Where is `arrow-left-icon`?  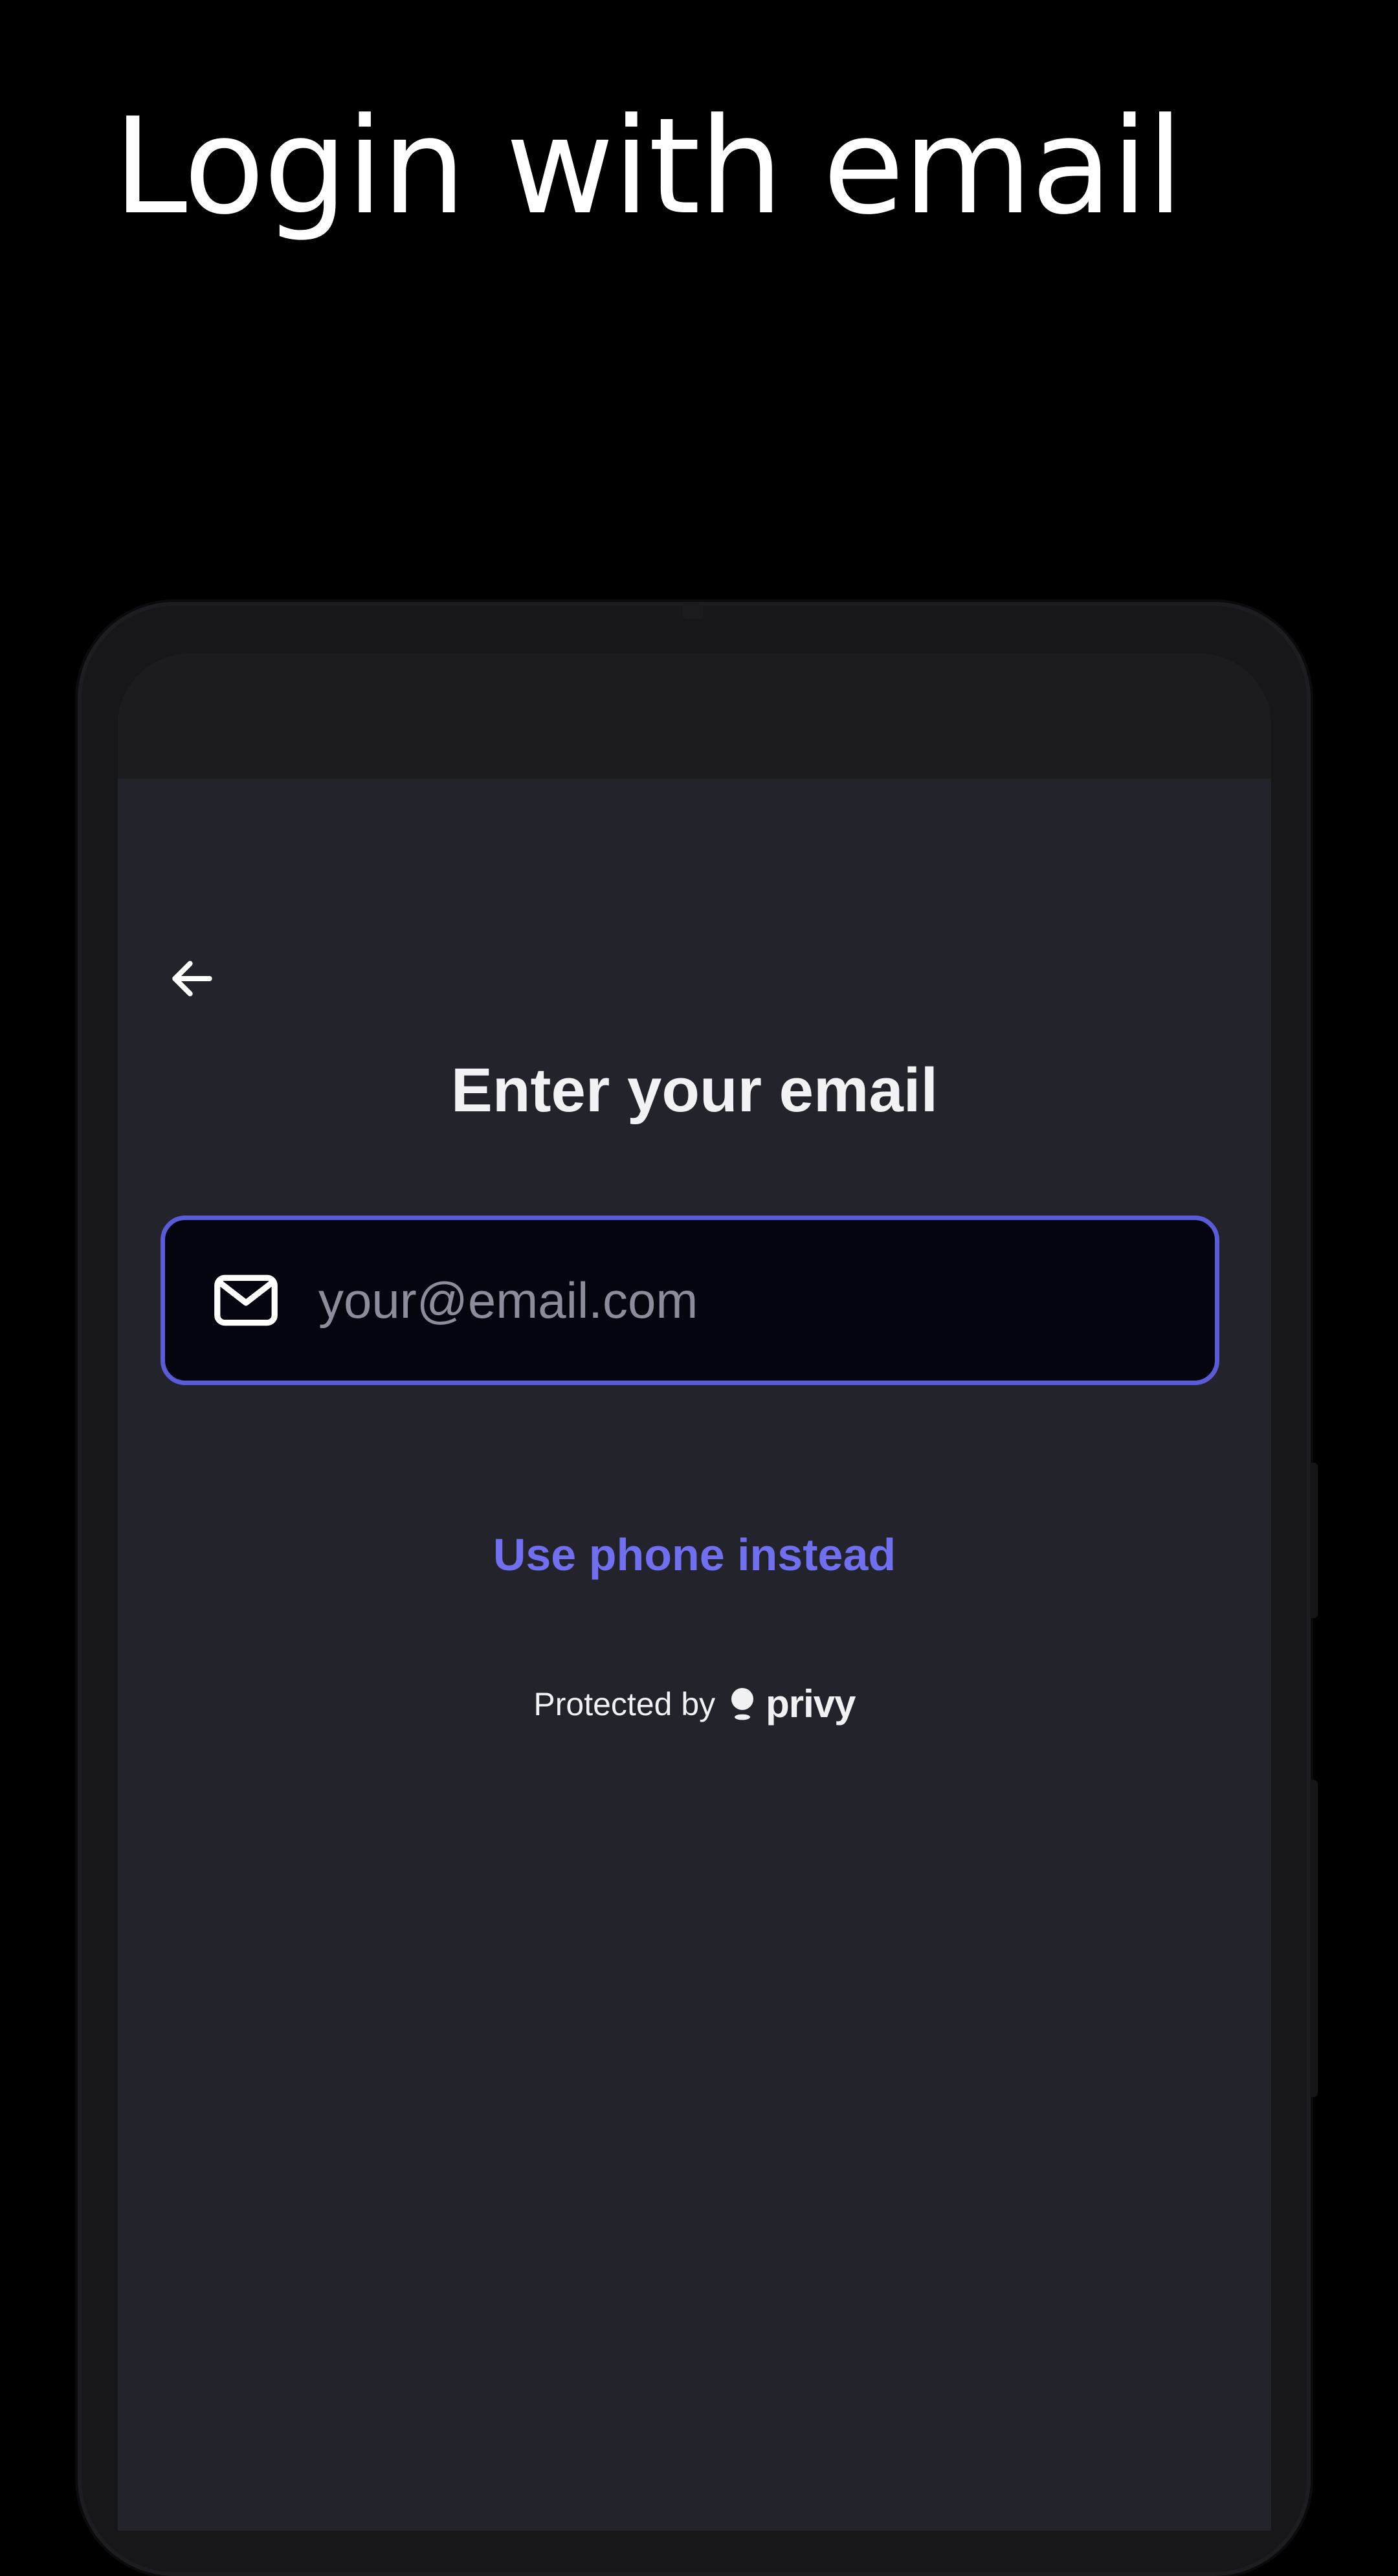 arrow-left-icon is located at coordinates (192, 978).